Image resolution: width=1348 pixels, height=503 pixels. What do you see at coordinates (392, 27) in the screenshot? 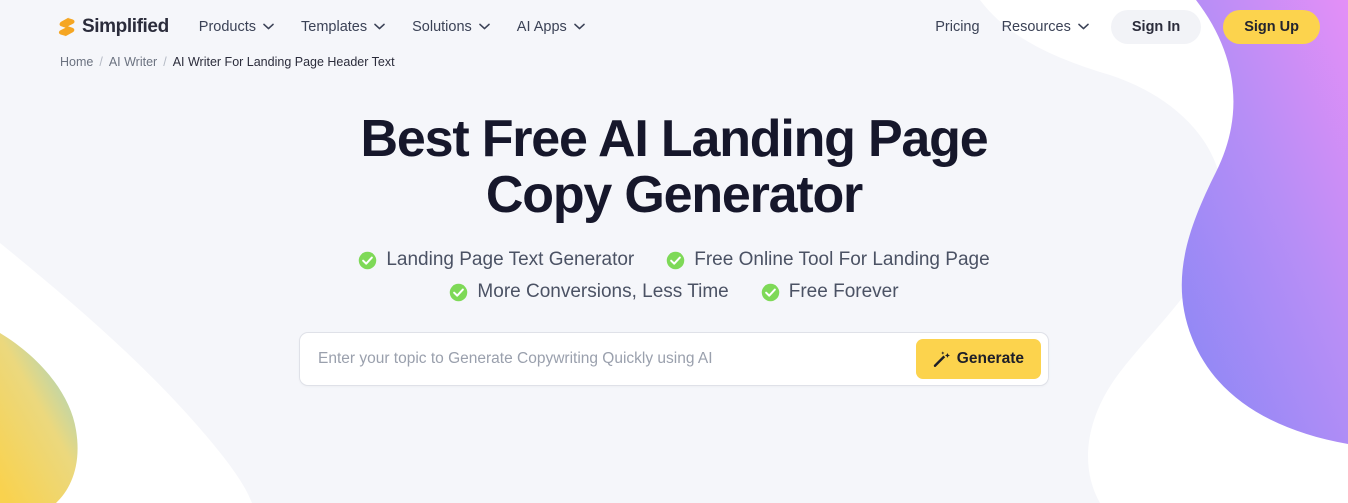
I see `primary-nav-links: Products Templates Solutions AI Apps` at bounding box center [392, 27].